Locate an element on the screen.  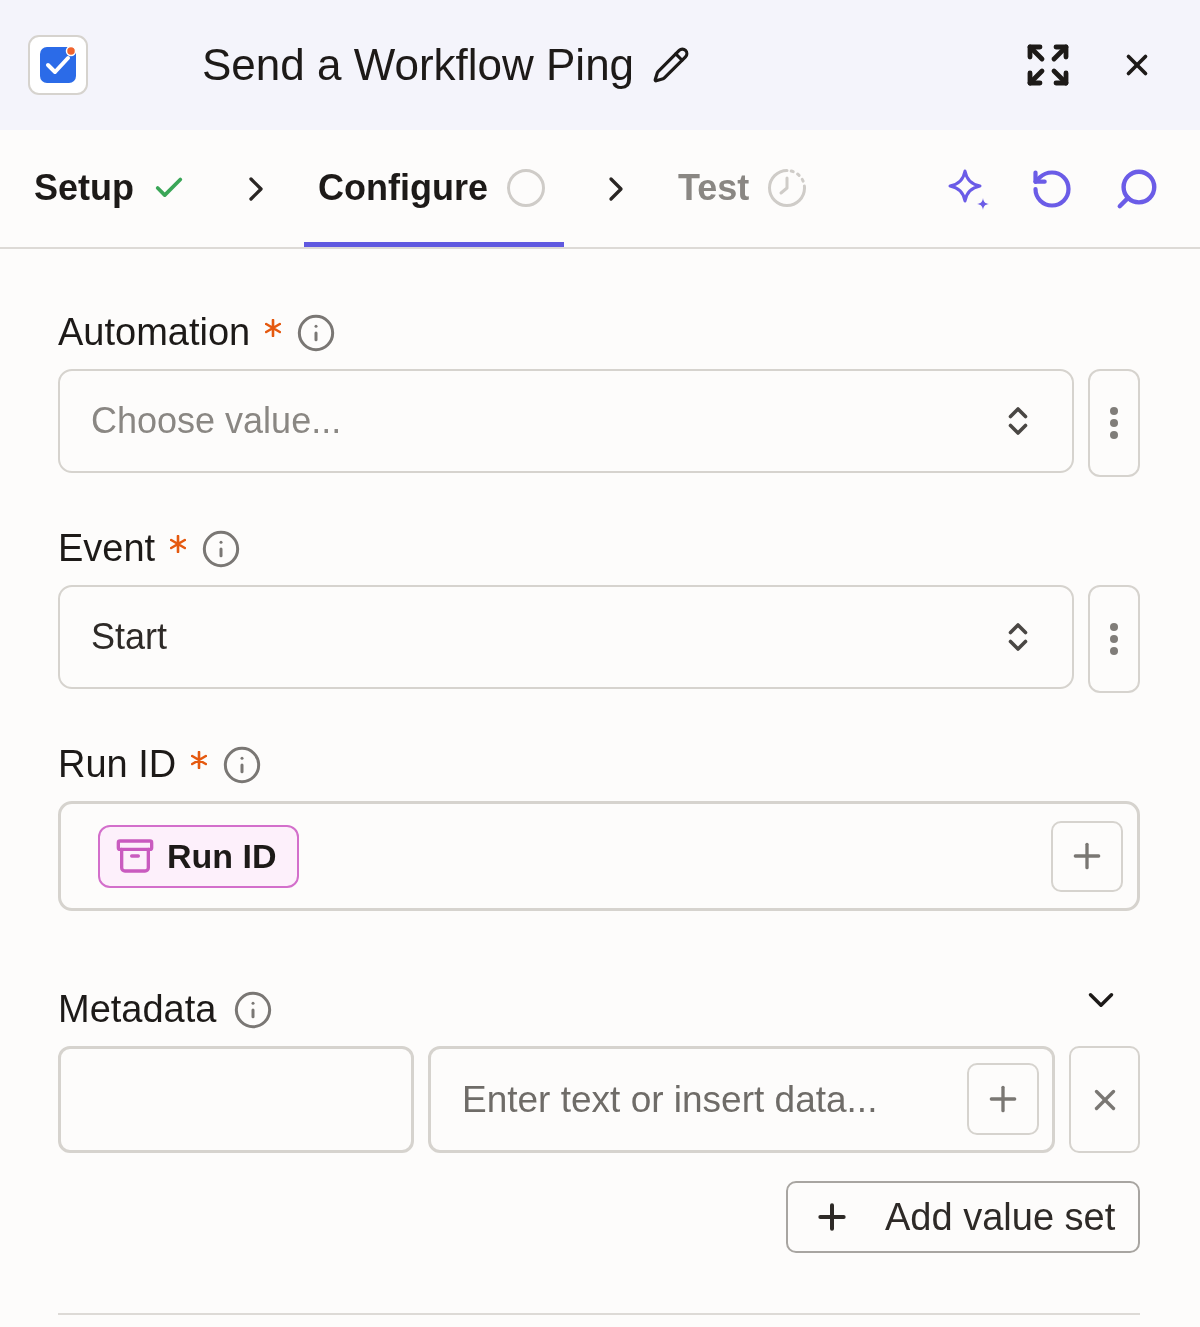
checkbox-logo-icon is located at coordinates (58, 65).